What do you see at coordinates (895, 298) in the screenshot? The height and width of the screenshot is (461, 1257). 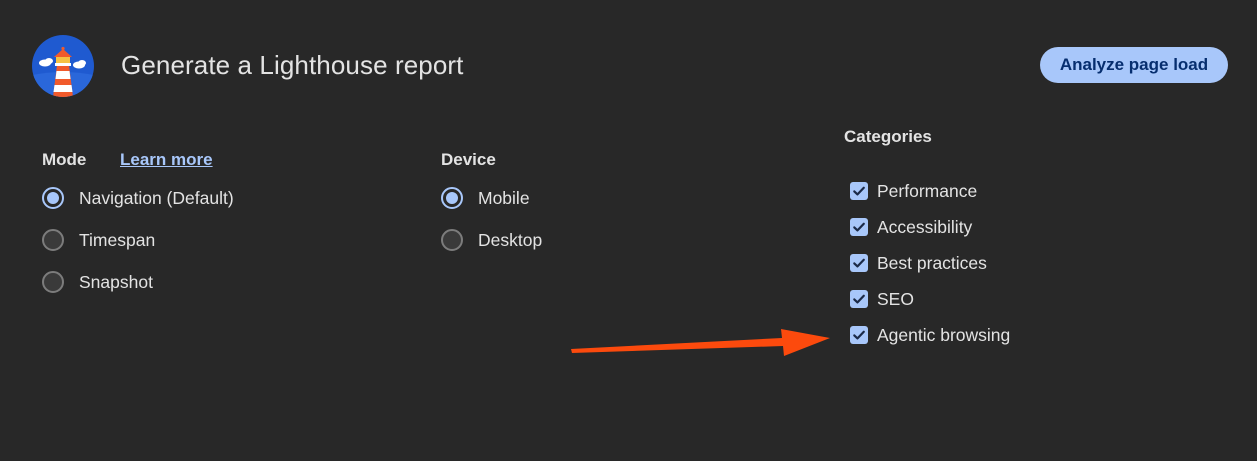 I see `category-label: SEO` at bounding box center [895, 298].